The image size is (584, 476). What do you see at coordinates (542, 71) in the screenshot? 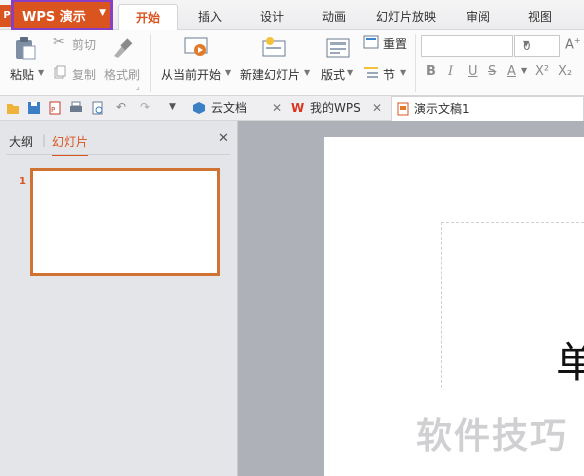
I see `superscript-button: X²` at bounding box center [542, 71].